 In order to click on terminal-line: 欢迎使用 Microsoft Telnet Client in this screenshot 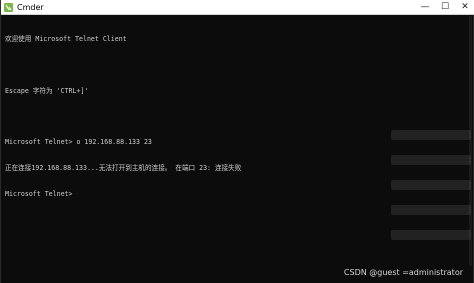, I will do `click(66, 39)`.